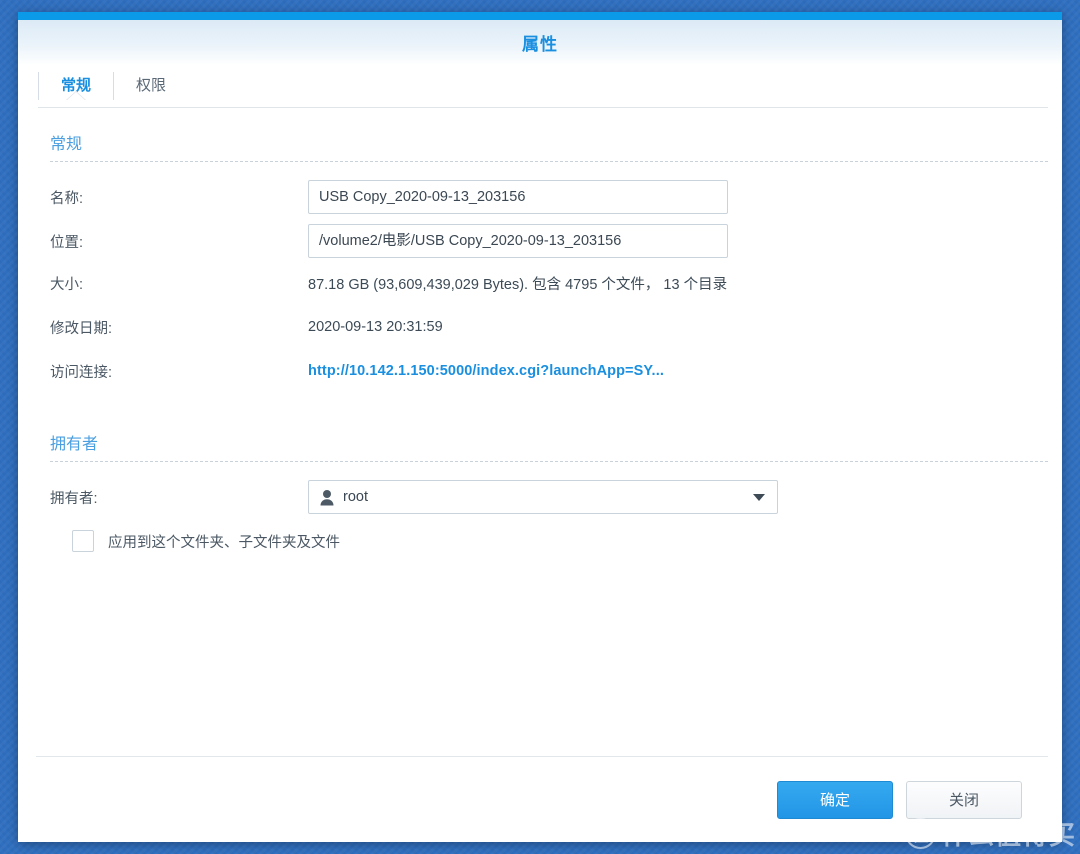 This screenshot has height=854, width=1080. I want to click on apply-recursive-checkbox, so click(83, 541).